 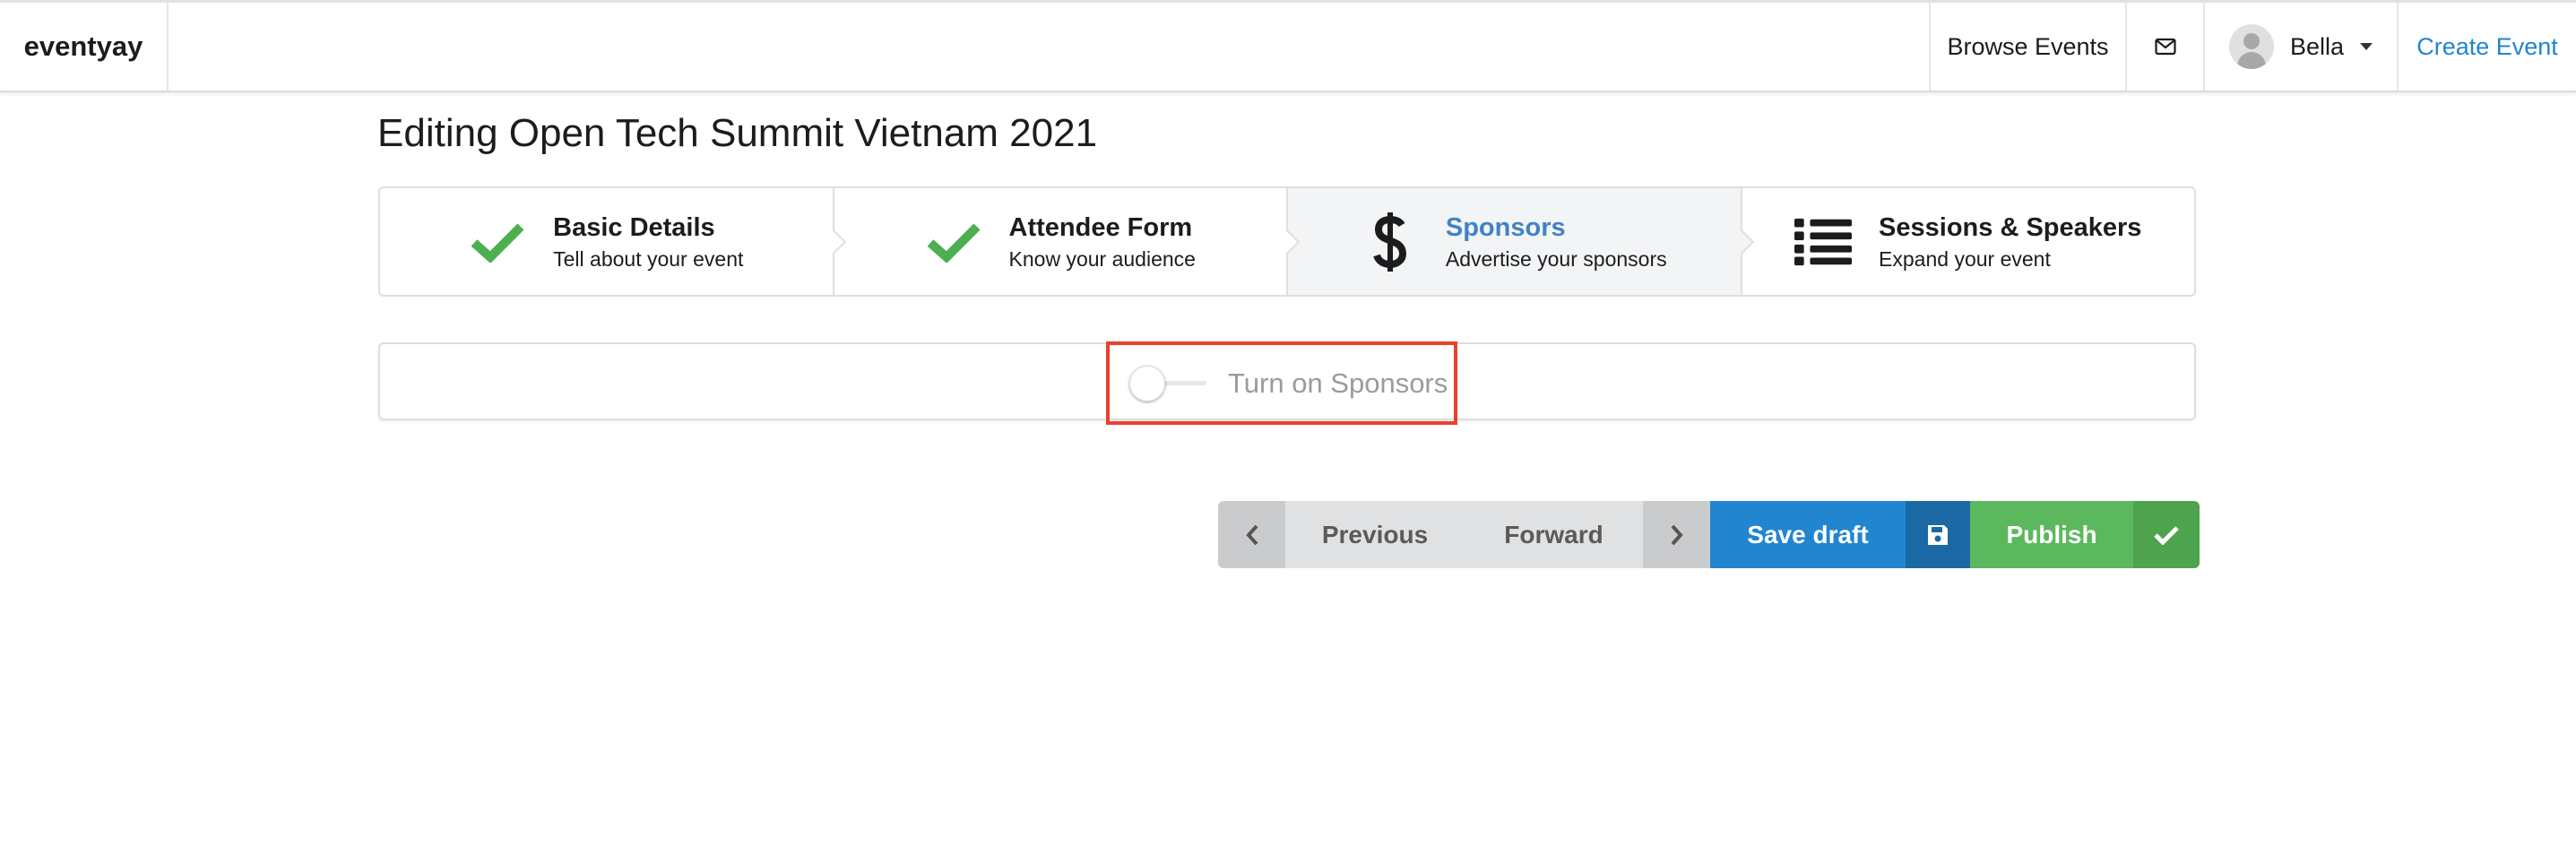 What do you see at coordinates (1147, 383) in the screenshot?
I see `toggle-knob` at bounding box center [1147, 383].